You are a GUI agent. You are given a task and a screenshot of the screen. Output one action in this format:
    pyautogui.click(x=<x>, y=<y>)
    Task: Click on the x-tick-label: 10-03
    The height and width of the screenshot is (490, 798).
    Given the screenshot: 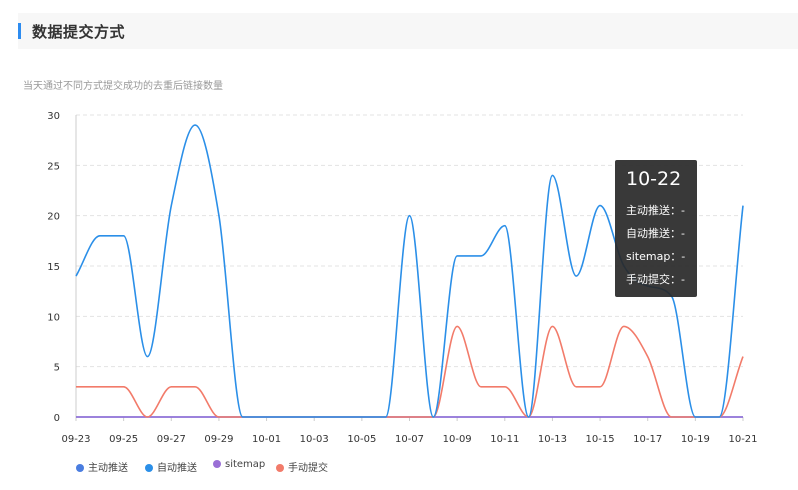 What is the action you would take?
    pyautogui.click(x=314, y=439)
    